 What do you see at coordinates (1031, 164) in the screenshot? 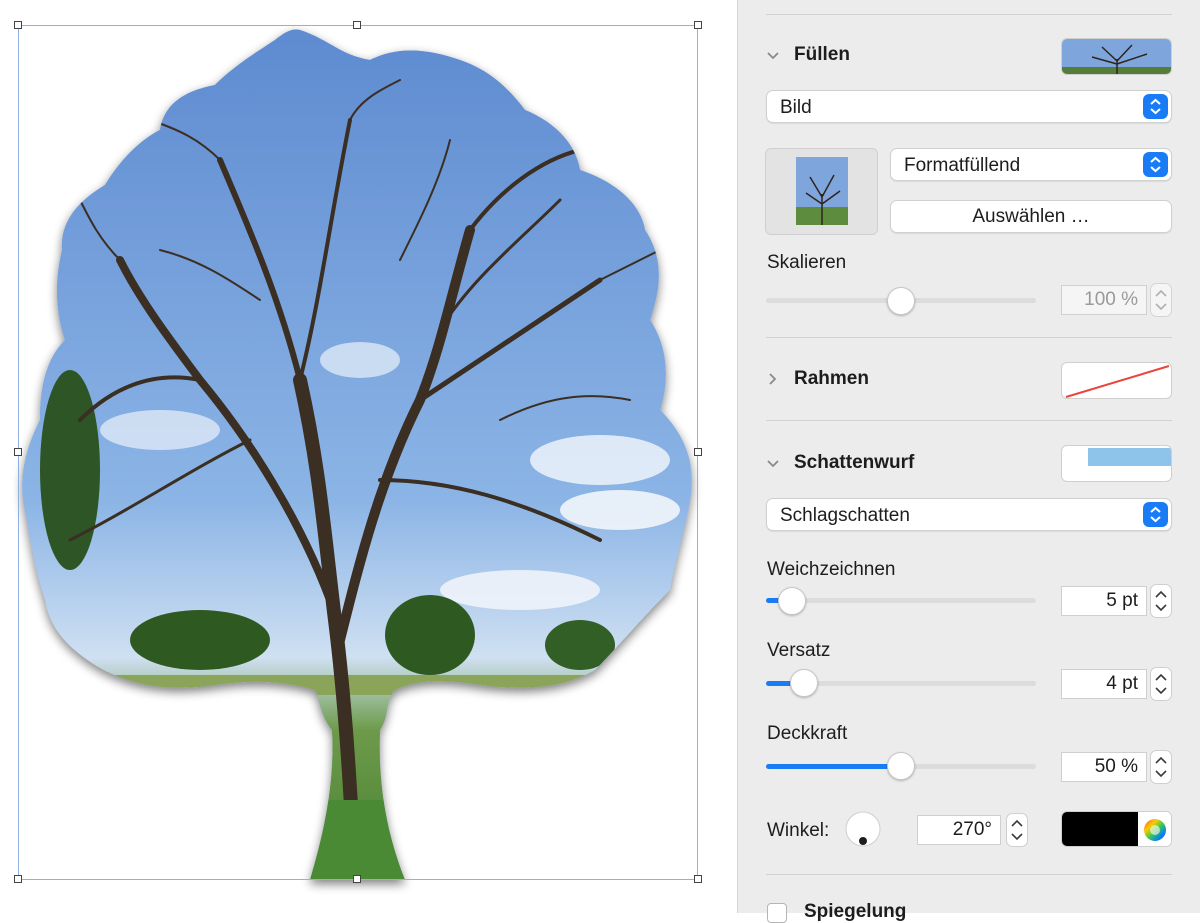
I see `fill-mode-popup: Formatfüllend` at bounding box center [1031, 164].